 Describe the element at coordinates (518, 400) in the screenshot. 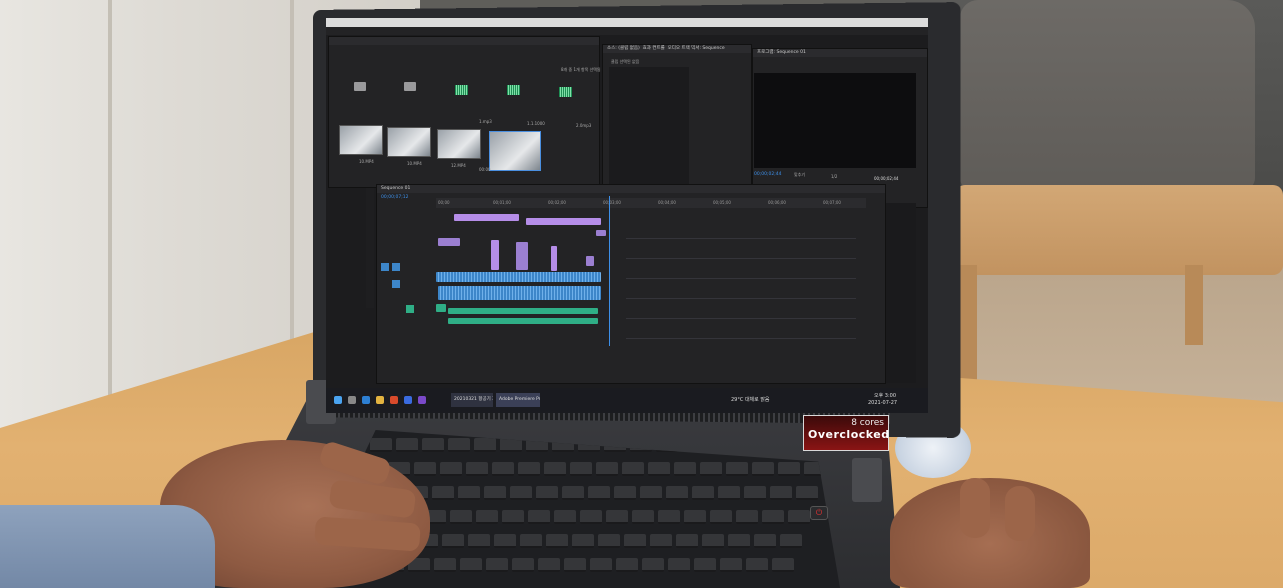

I see `taskbar-app-active: Adobe Premiere Pr` at that location.